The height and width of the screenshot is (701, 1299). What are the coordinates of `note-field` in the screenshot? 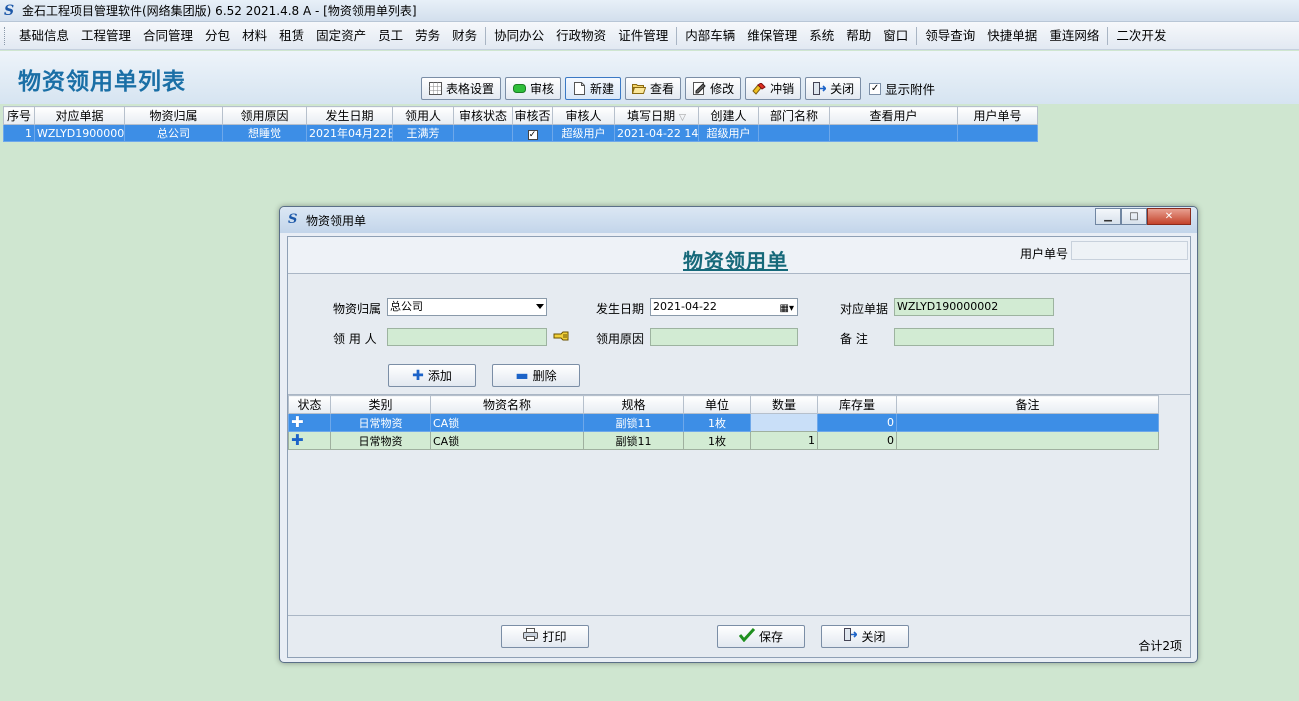 It's located at (974, 337).